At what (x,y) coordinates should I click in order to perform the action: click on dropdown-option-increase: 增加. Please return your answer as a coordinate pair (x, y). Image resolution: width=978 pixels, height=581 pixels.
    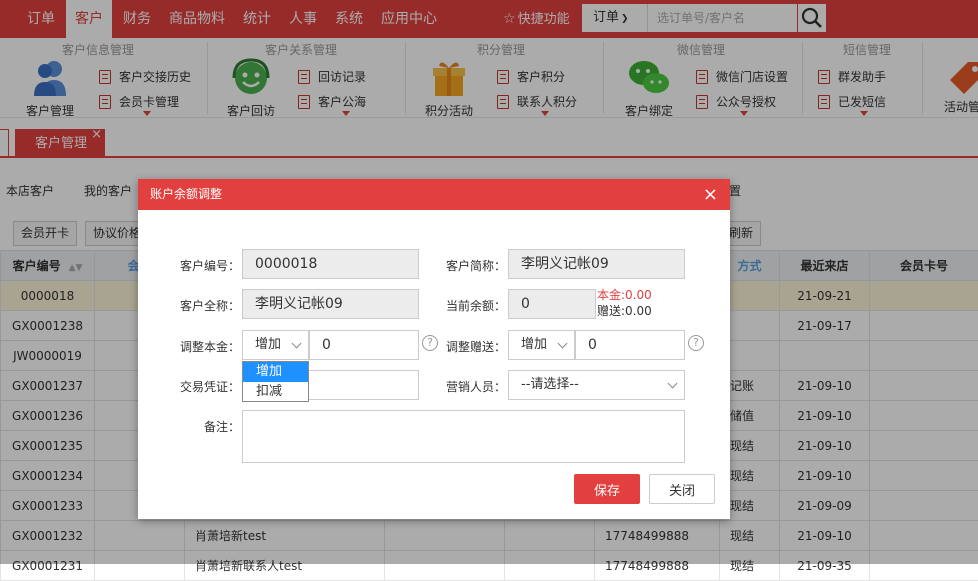
    Looking at the image, I should click on (275, 372).